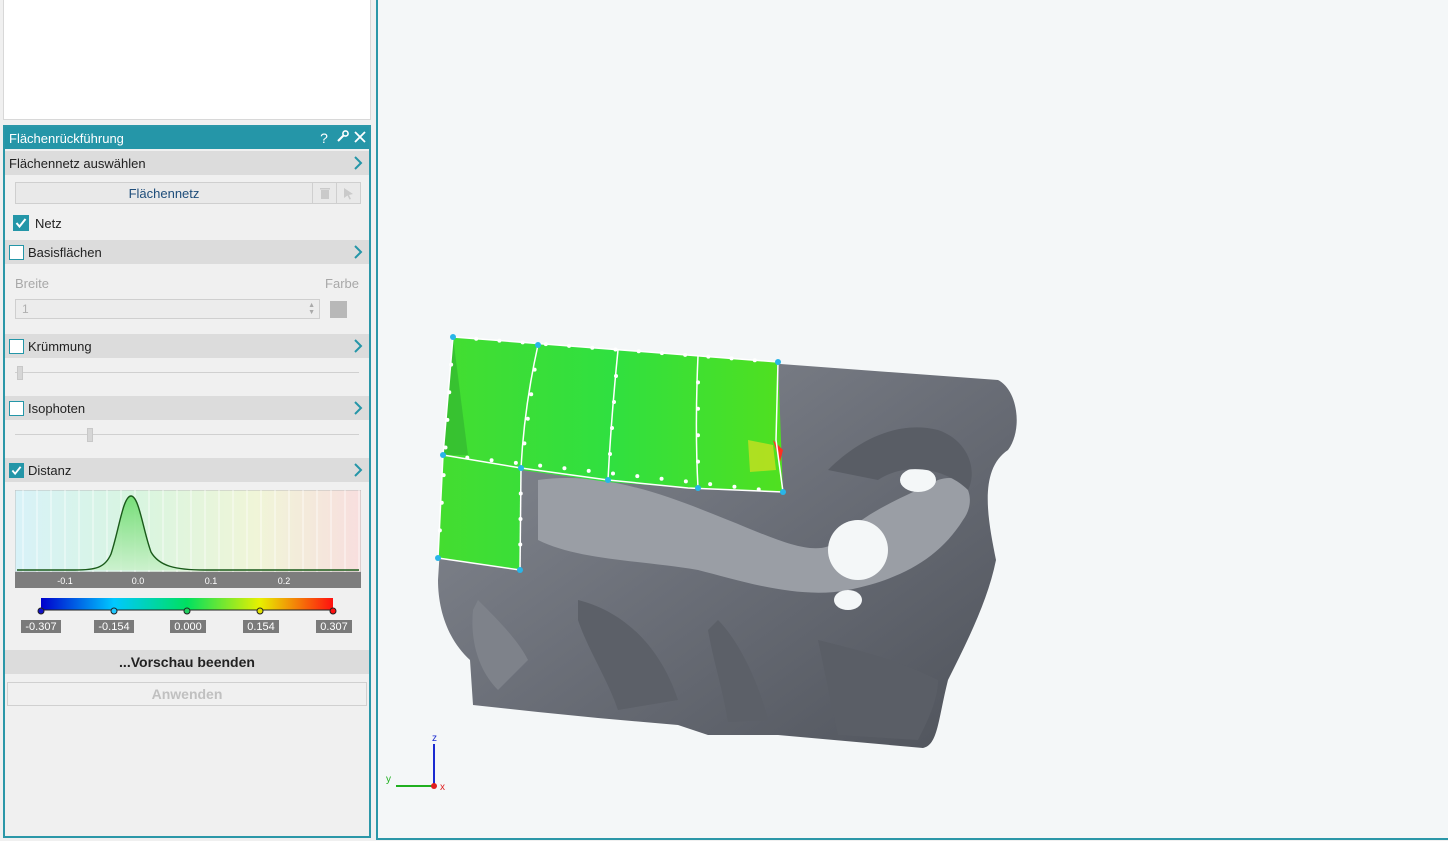 The height and width of the screenshot is (841, 1448). Describe the element at coordinates (311, 309) in the screenshot. I see `spin-arrows-icon: ▲ ▼` at that location.